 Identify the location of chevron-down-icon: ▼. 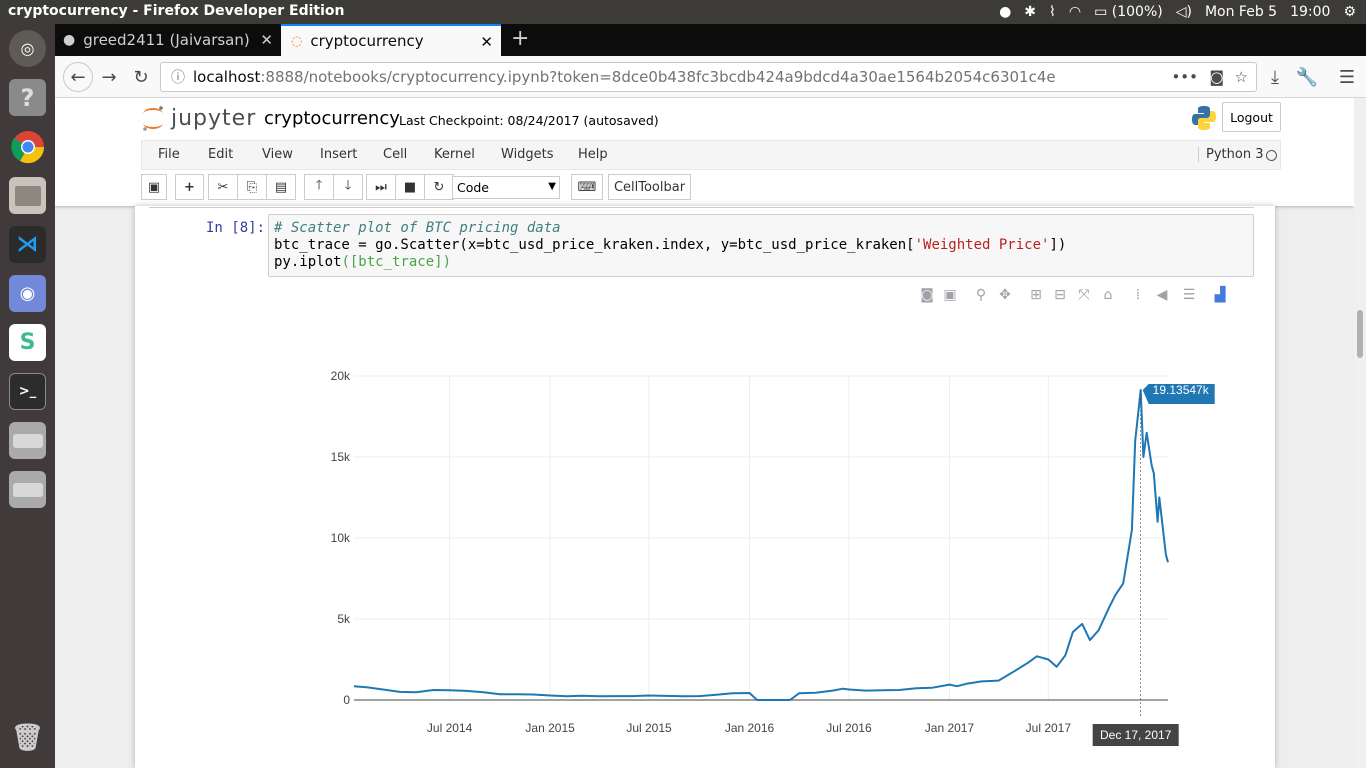
(552, 186).